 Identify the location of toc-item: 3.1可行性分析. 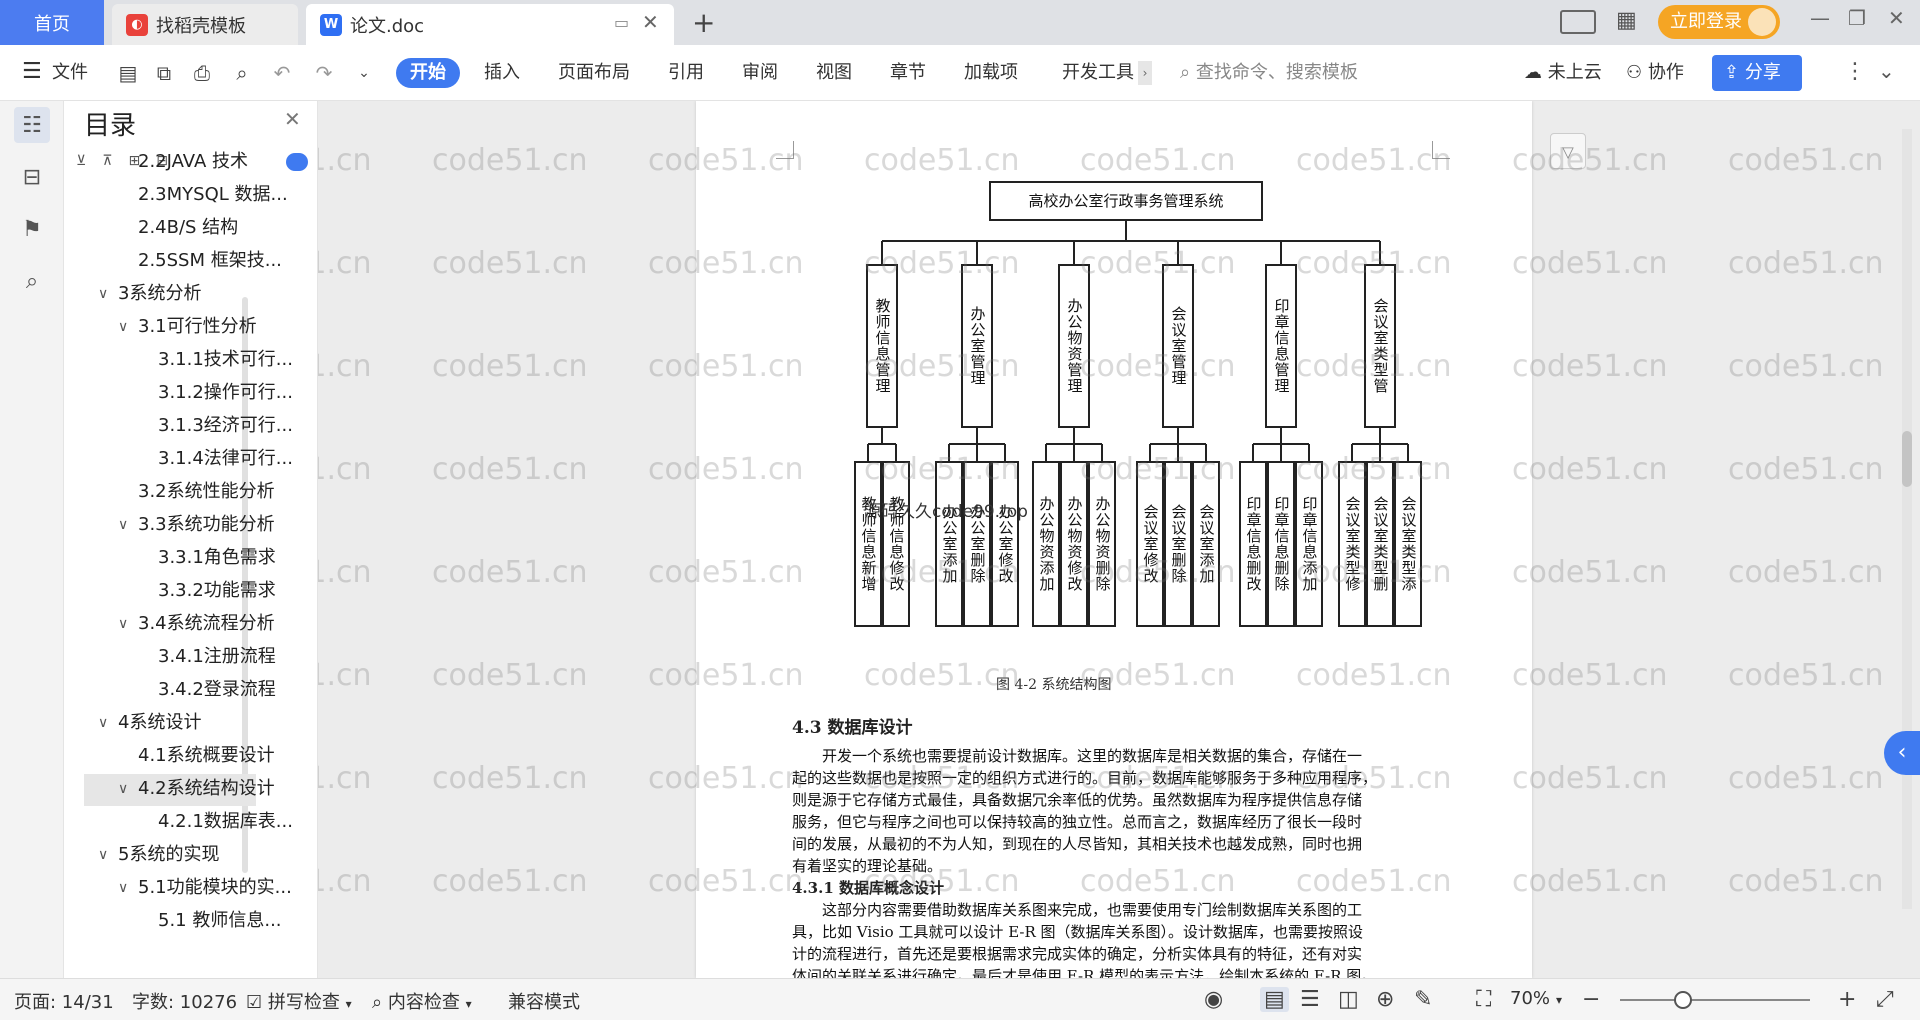
(197, 327).